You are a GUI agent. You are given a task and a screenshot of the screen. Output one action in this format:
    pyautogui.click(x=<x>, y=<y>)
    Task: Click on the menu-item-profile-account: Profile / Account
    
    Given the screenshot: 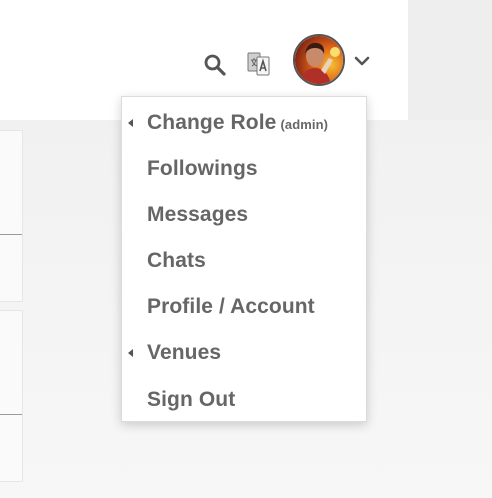 What is the action you would take?
    pyautogui.click(x=244, y=307)
    